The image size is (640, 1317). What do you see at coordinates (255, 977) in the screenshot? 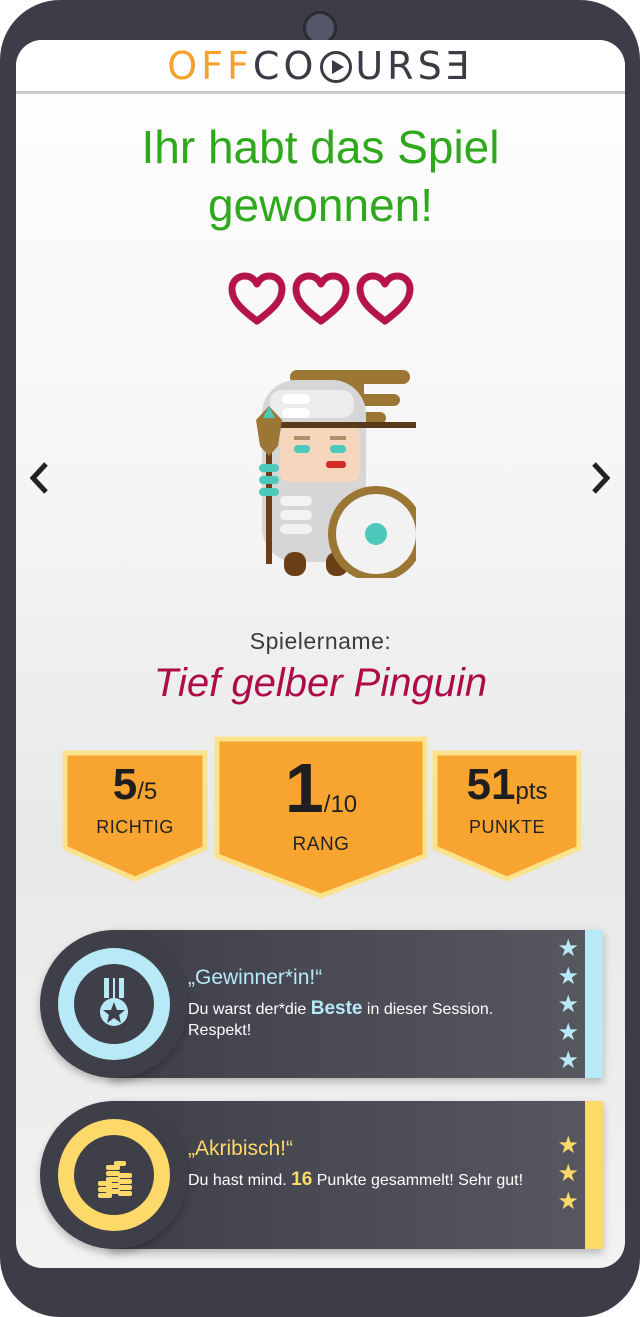
I see `badge-title: „Gewinner*in!“` at bounding box center [255, 977].